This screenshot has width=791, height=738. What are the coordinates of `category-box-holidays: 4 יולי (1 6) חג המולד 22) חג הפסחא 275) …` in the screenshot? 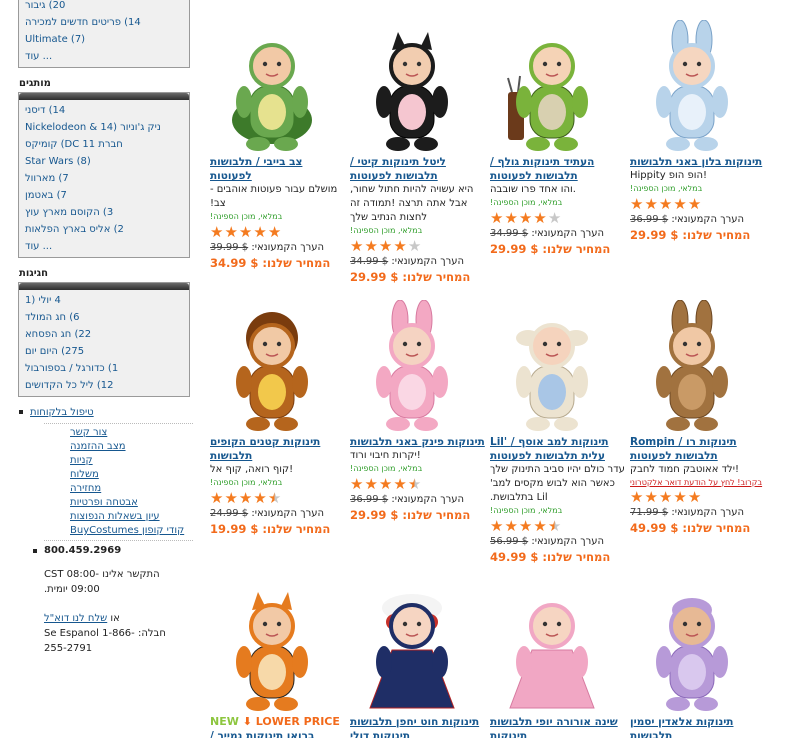 It's located at (104, 339).